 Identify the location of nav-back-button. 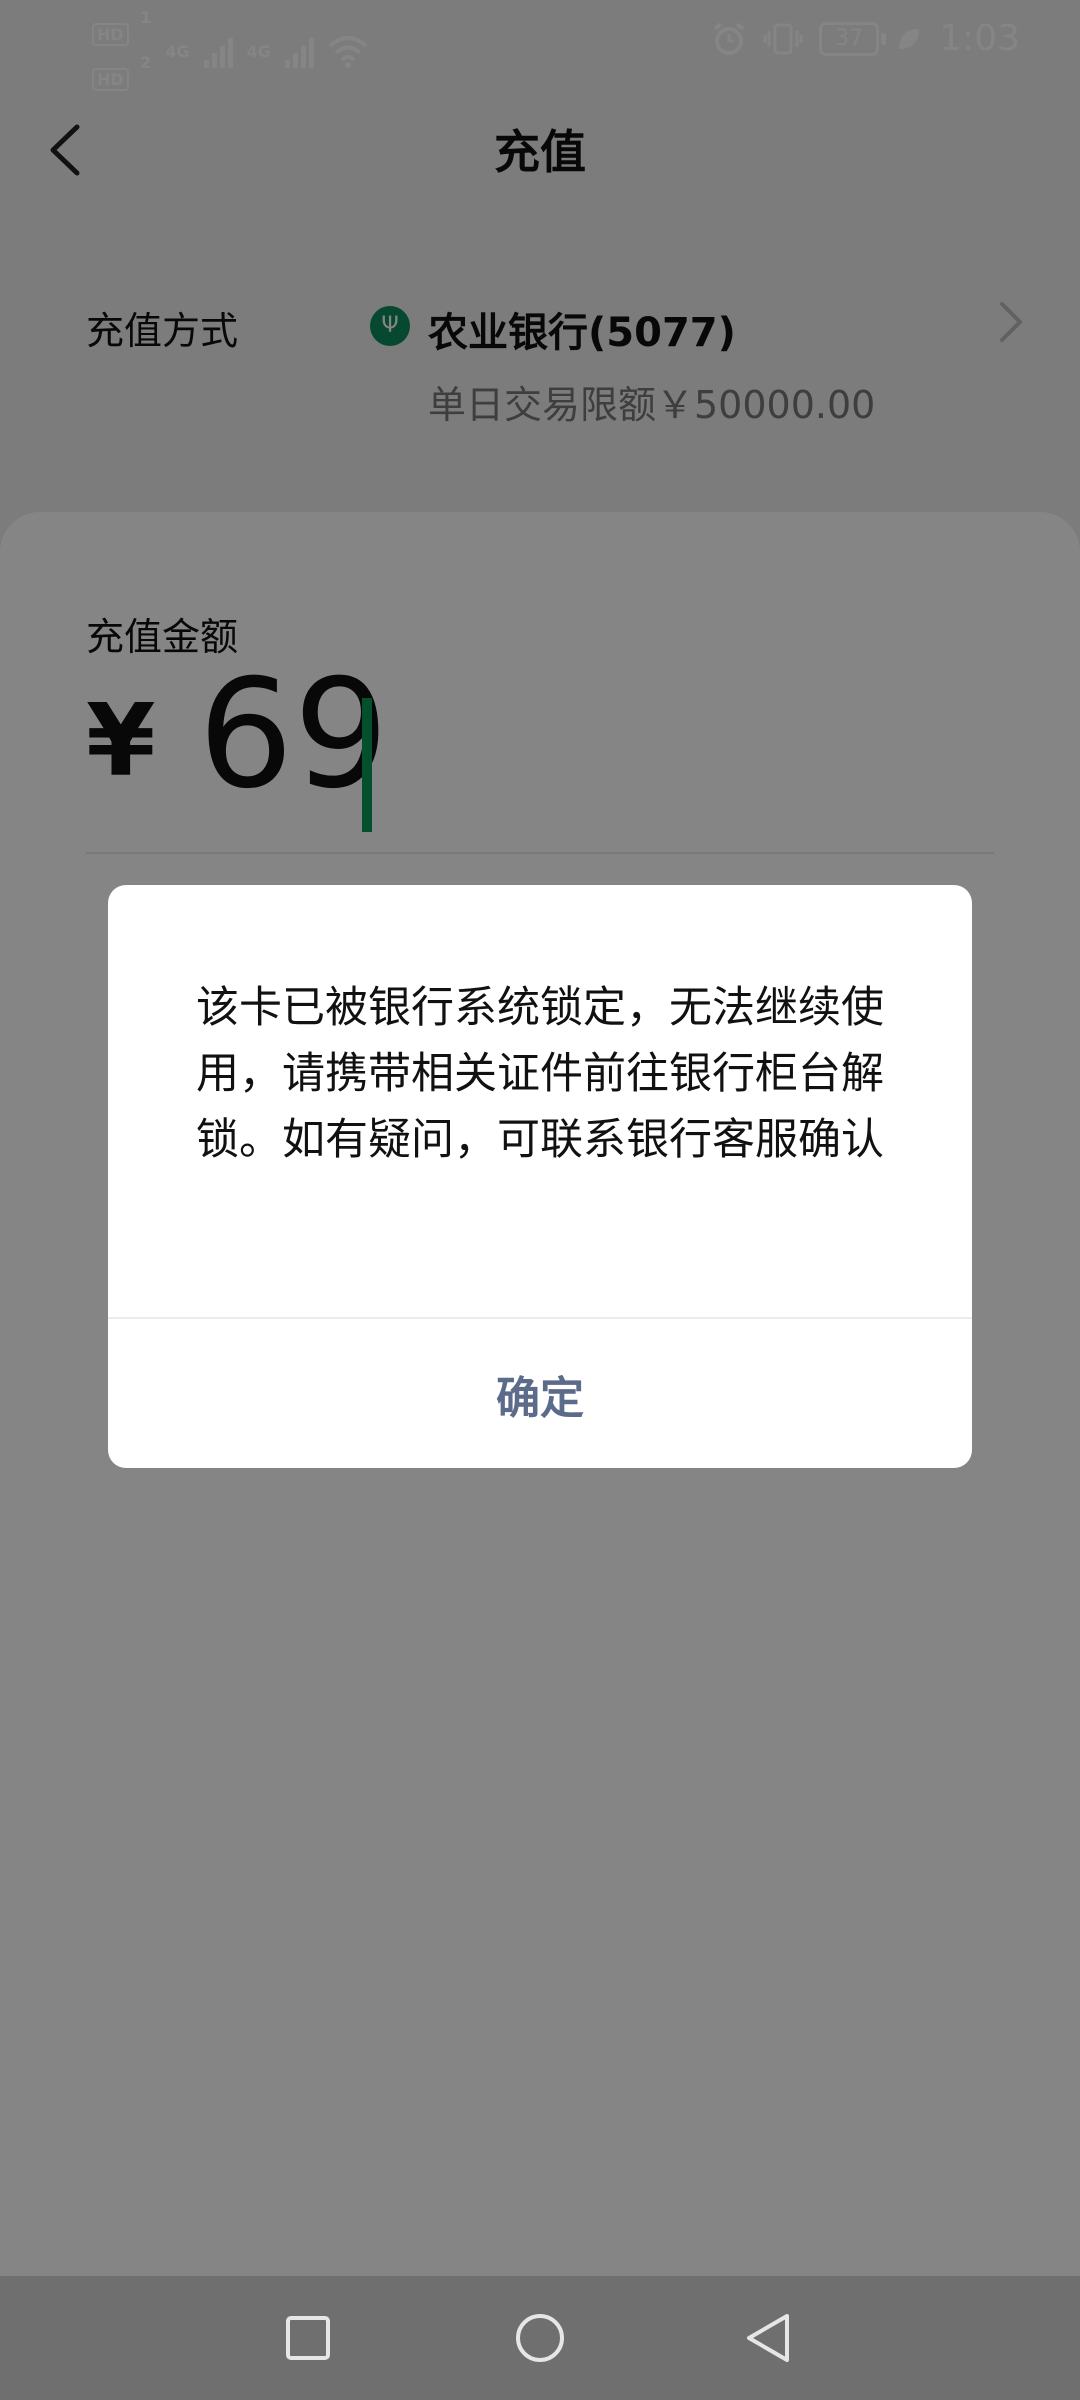
(768, 2338).